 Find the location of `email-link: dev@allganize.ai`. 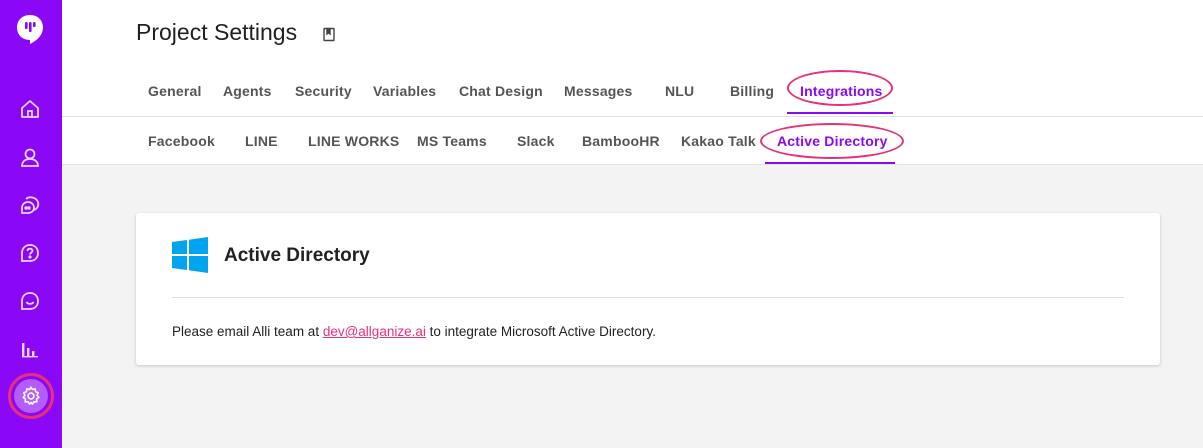

email-link: dev@allganize.ai is located at coordinates (374, 331).